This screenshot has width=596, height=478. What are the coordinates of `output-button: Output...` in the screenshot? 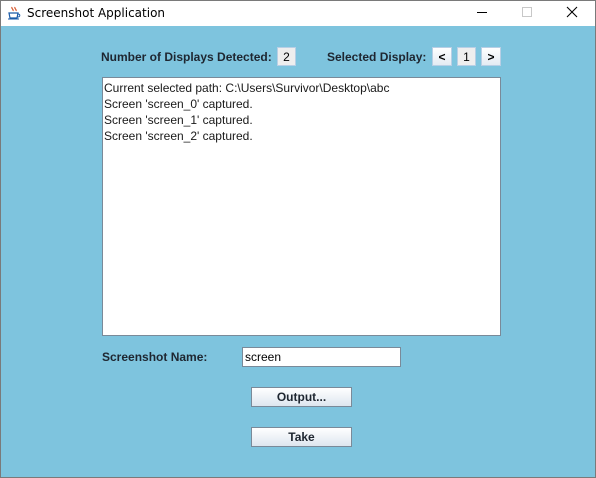 It's located at (301, 397).